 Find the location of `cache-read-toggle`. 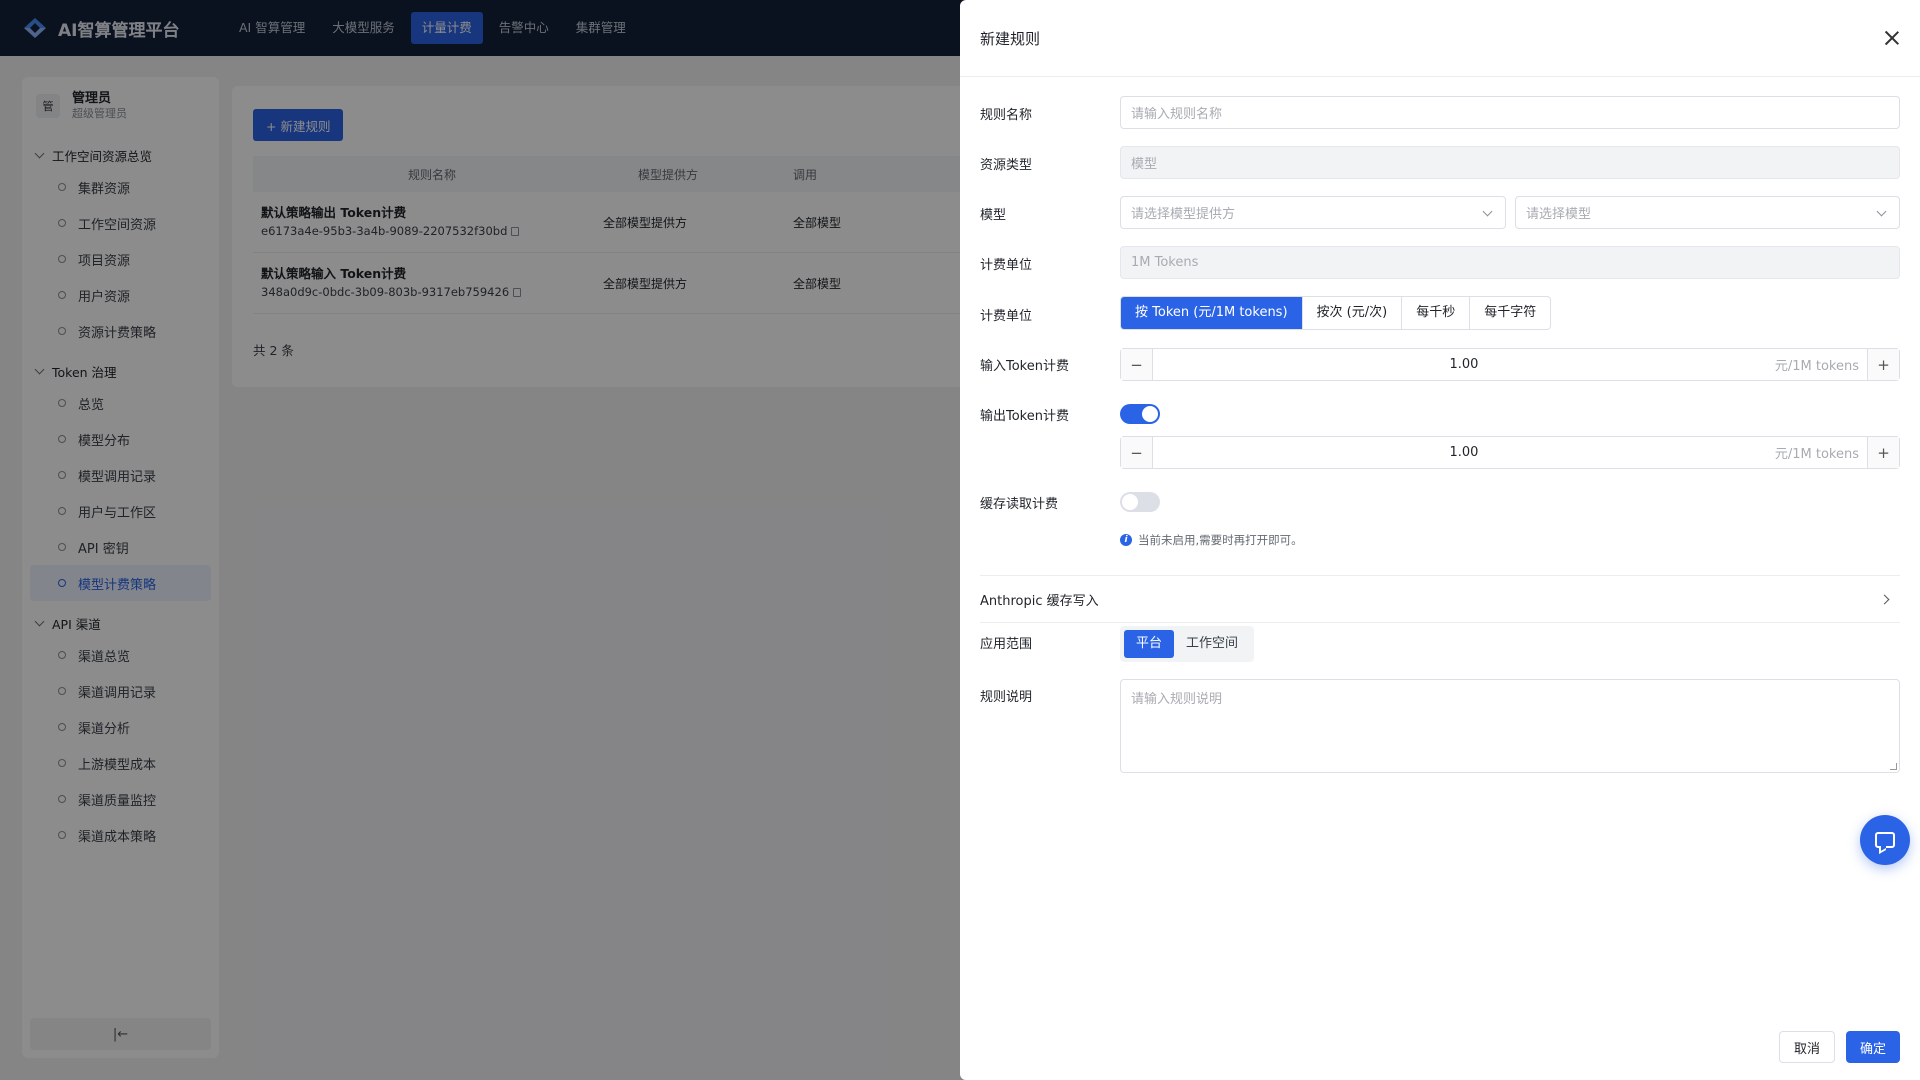

cache-read-toggle is located at coordinates (1140, 502).